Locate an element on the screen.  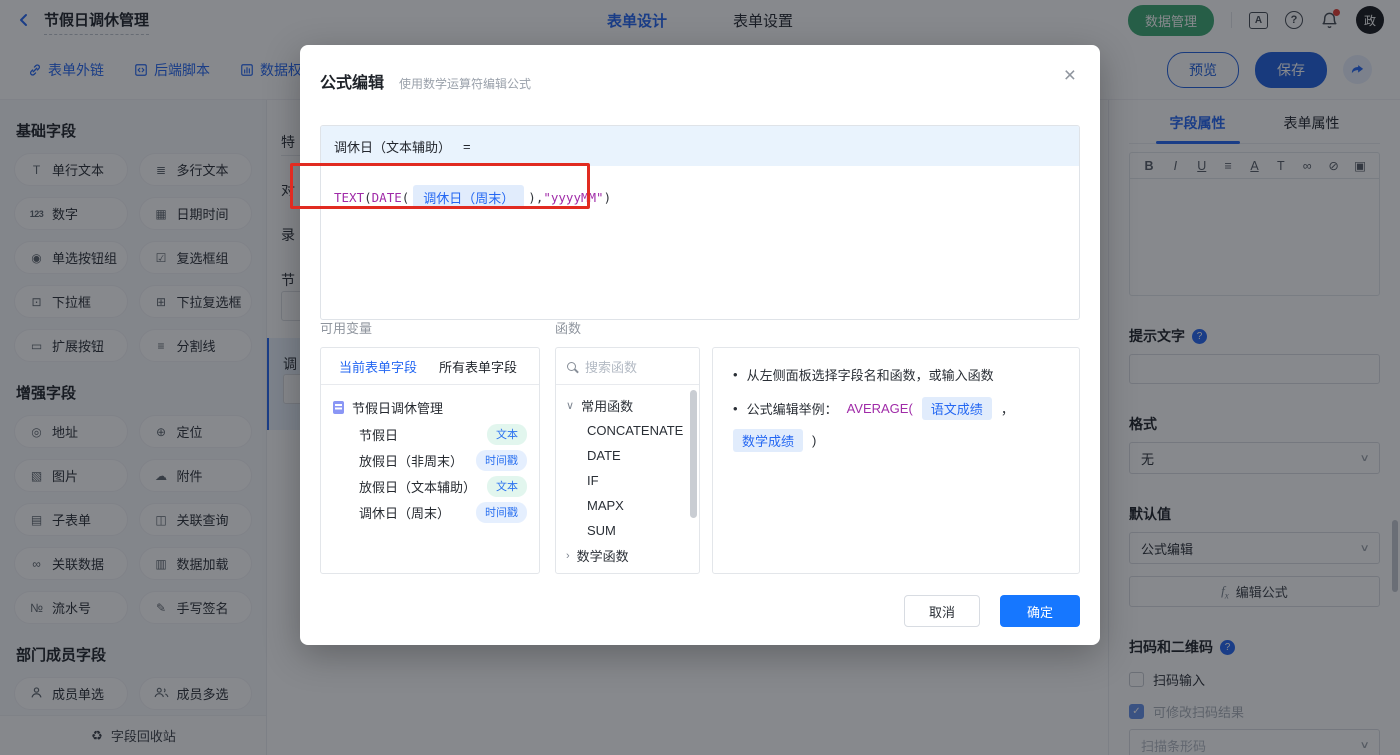
function-item: IF is located at coordinates (627, 480).